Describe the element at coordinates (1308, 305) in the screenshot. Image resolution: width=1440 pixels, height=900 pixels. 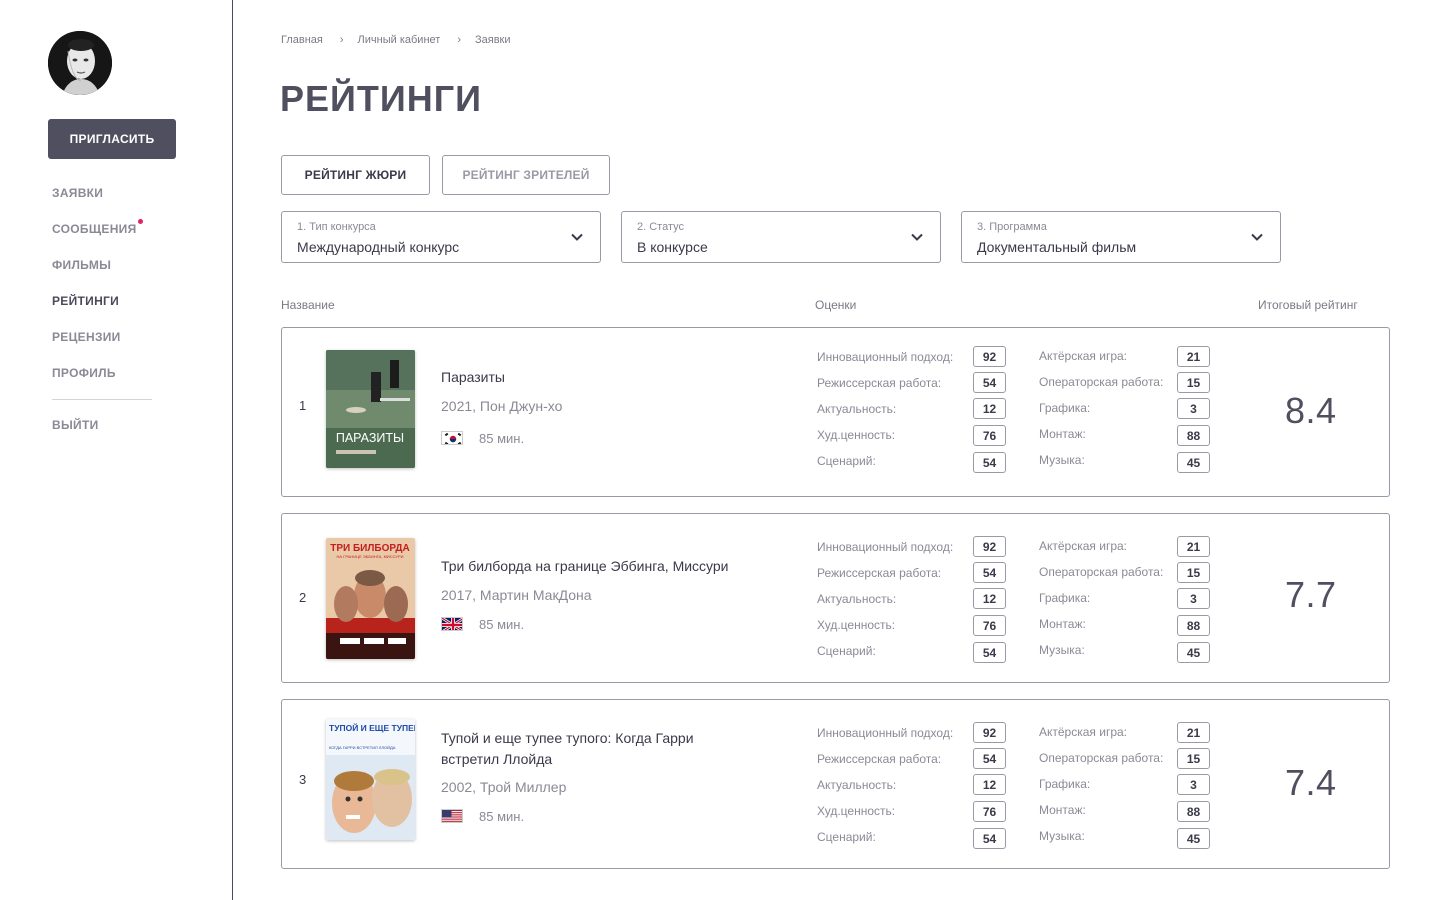
I see `column-header-final: Итоговый рейтинг` at that location.